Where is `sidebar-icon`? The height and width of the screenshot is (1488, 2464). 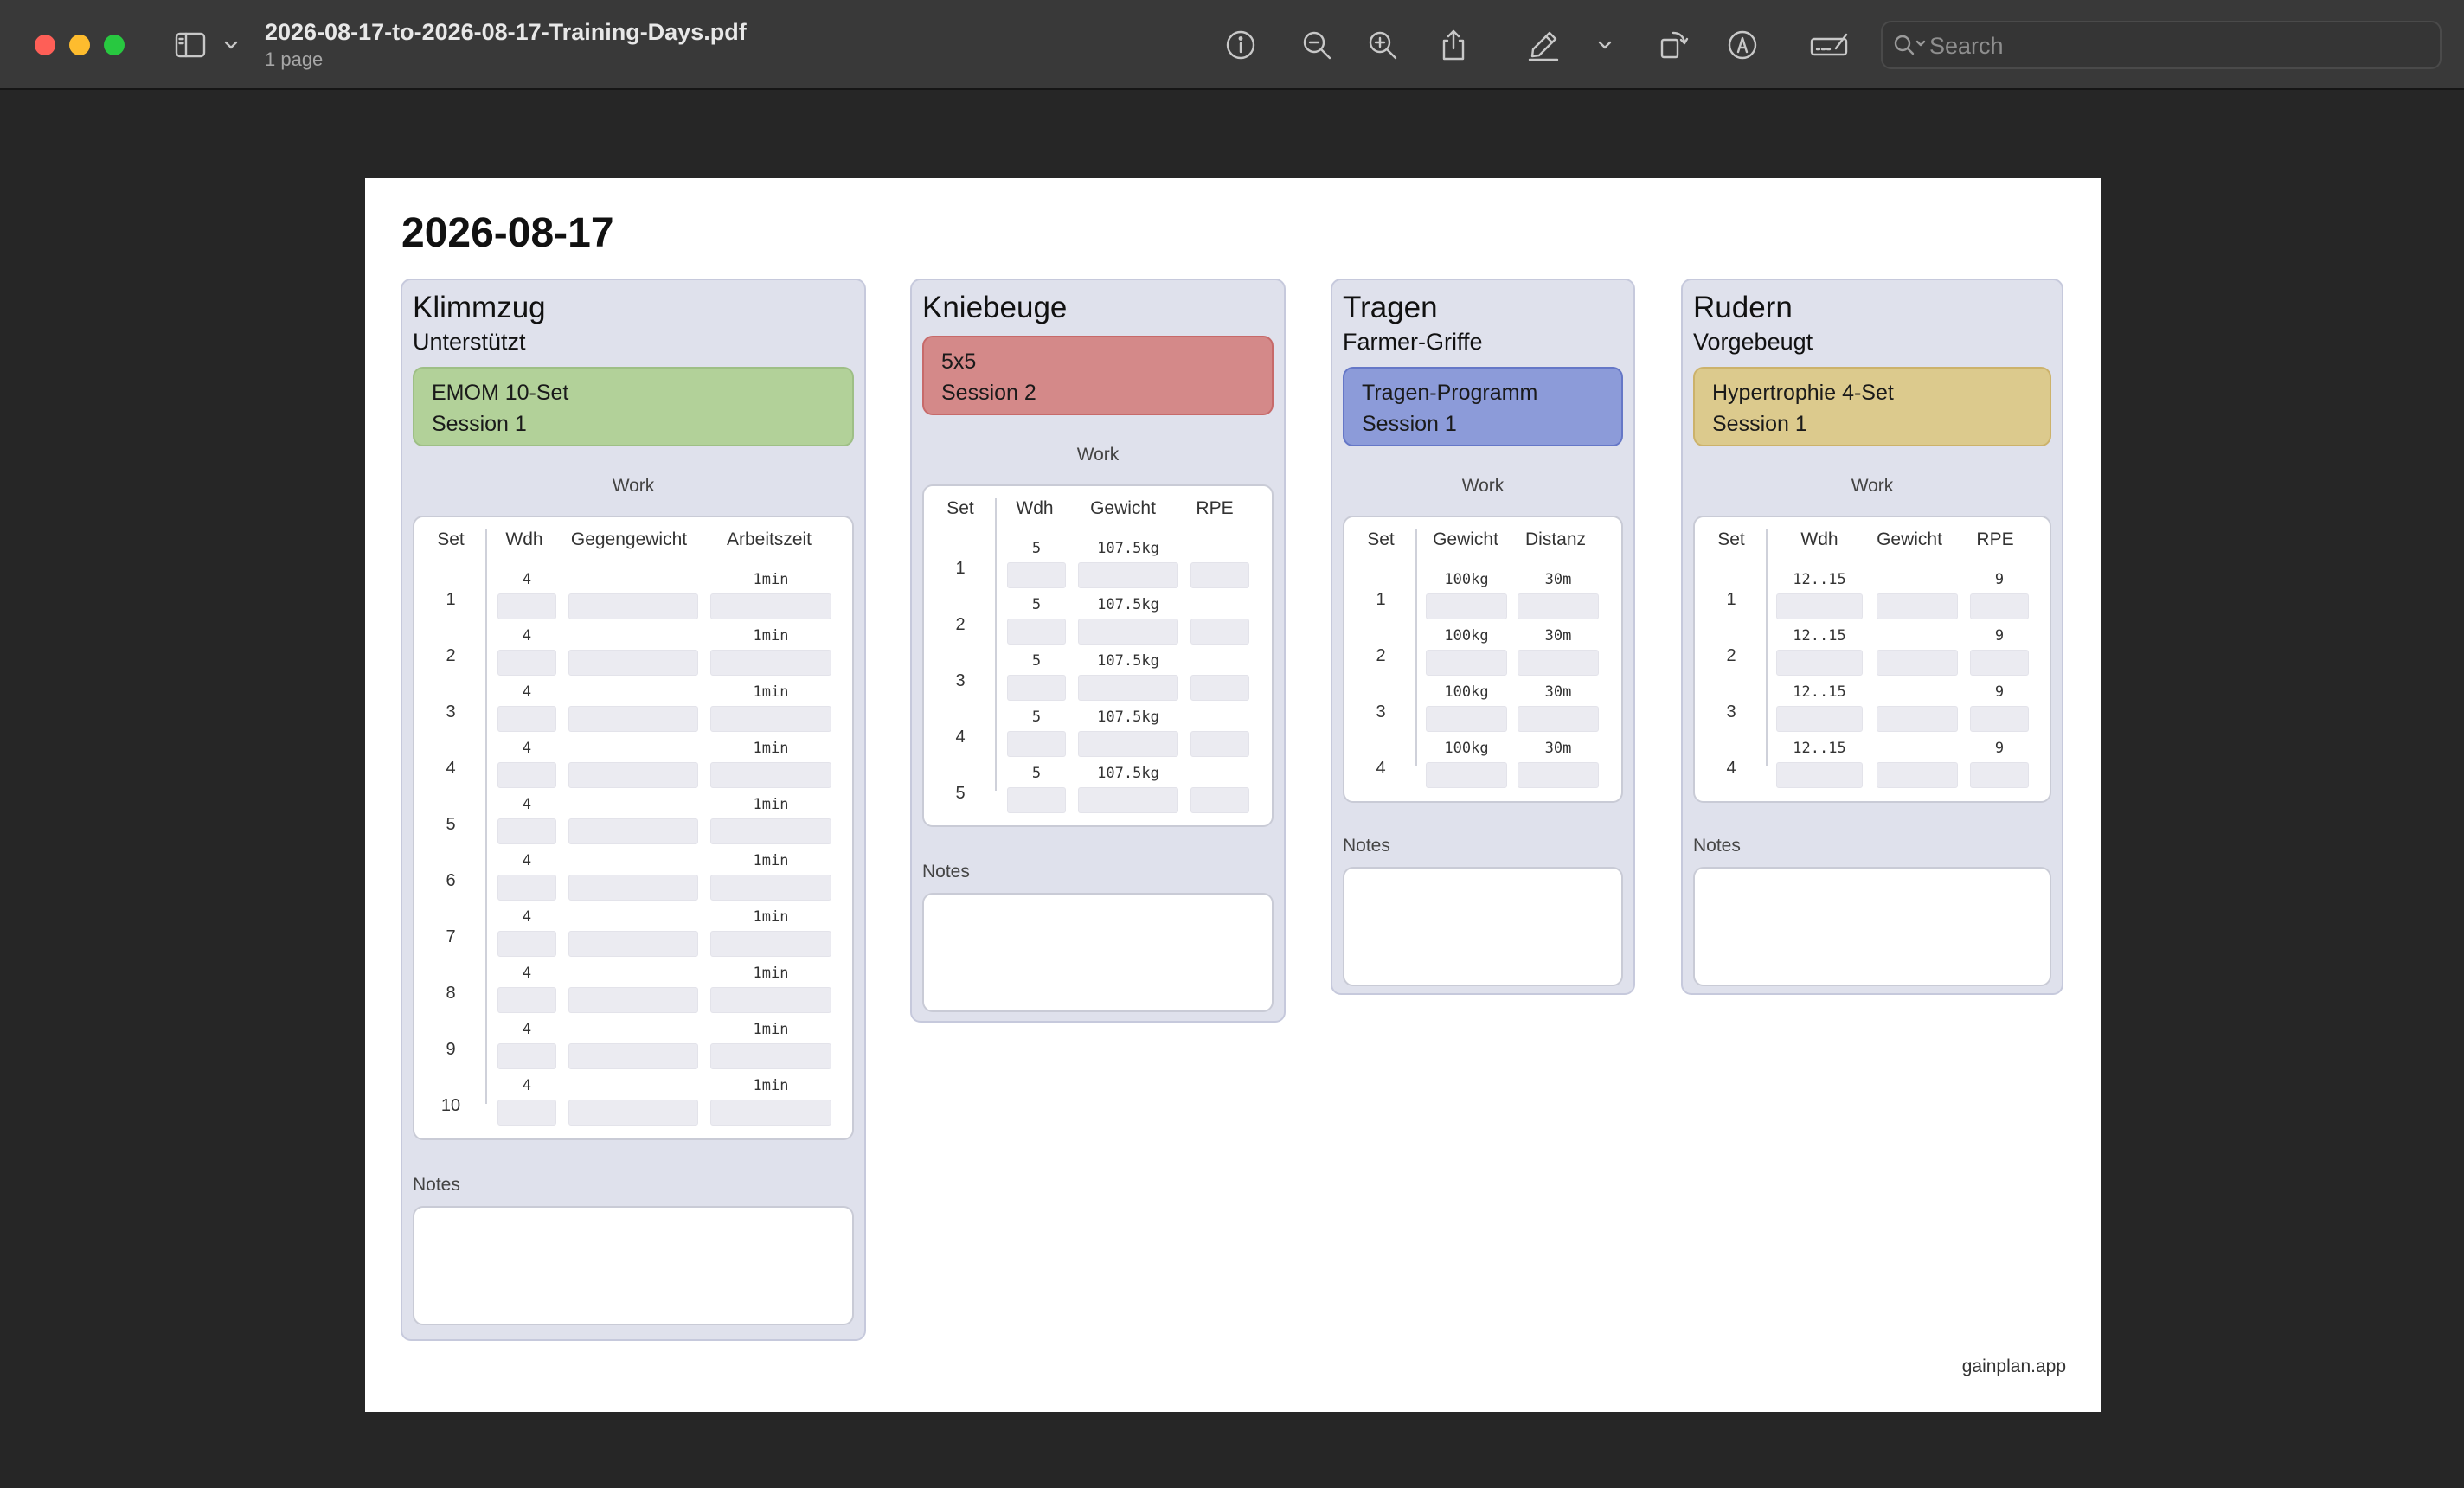 sidebar-icon is located at coordinates (190, 45).